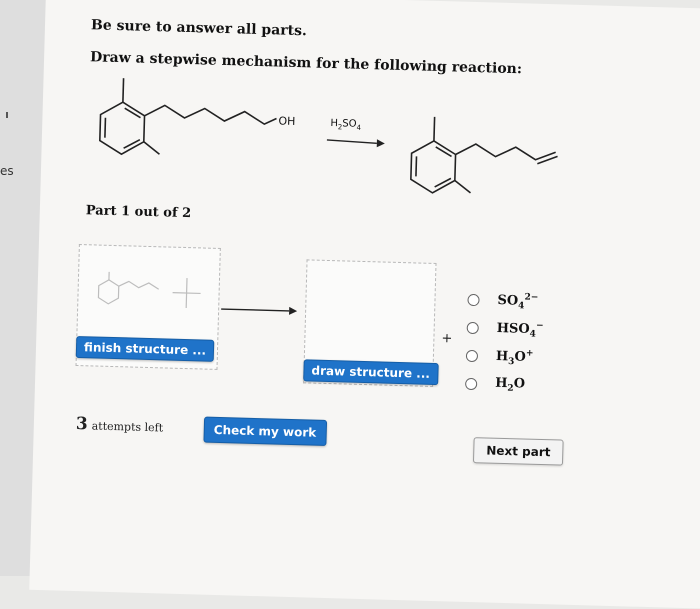 The image size is (700, 609). What do you see at coordinates (259, 310) in the screenshot?
I see `mechanism-arrow` at bounding box center [259, 310].